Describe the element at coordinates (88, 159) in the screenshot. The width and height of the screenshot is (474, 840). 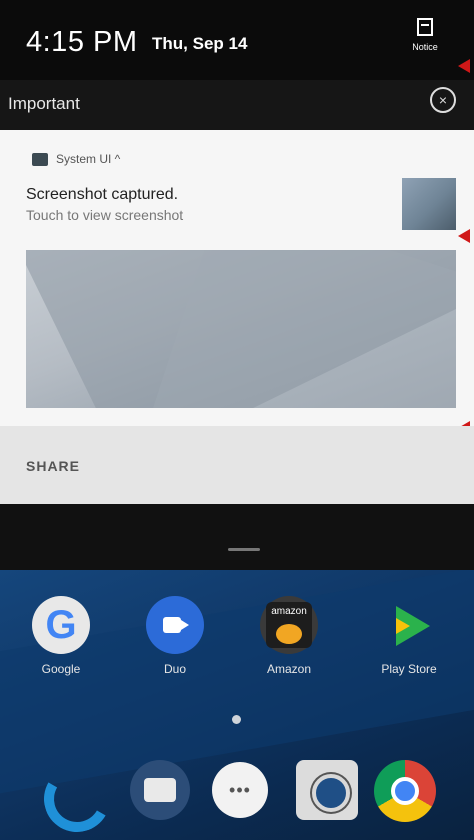
I see `notification-app-name: System UI ^` at that location.